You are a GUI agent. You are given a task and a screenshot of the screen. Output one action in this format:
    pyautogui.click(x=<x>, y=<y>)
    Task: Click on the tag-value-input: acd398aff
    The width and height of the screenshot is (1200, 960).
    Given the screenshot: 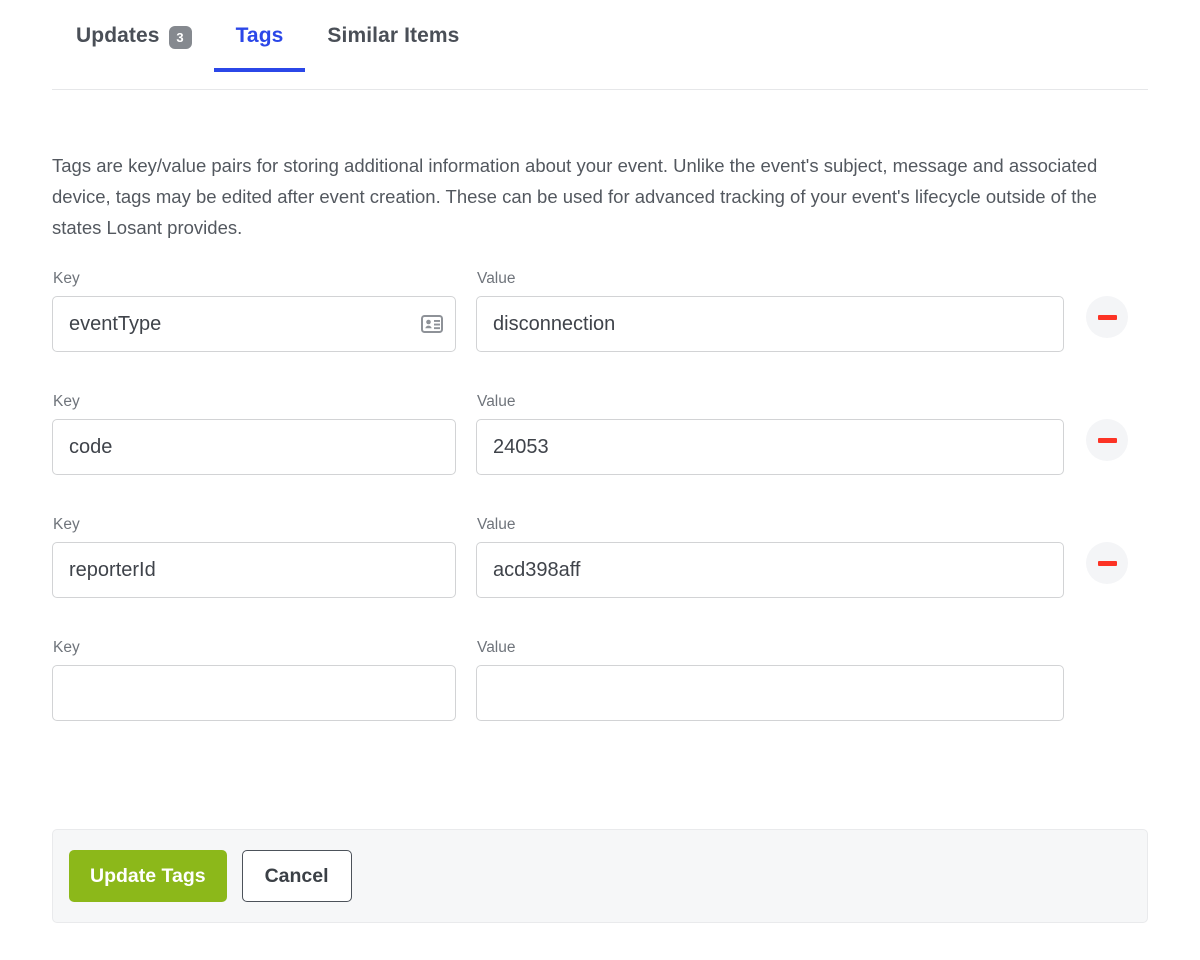 What is the action you would take?
    pyautogui.click(x=770, y=570)
    